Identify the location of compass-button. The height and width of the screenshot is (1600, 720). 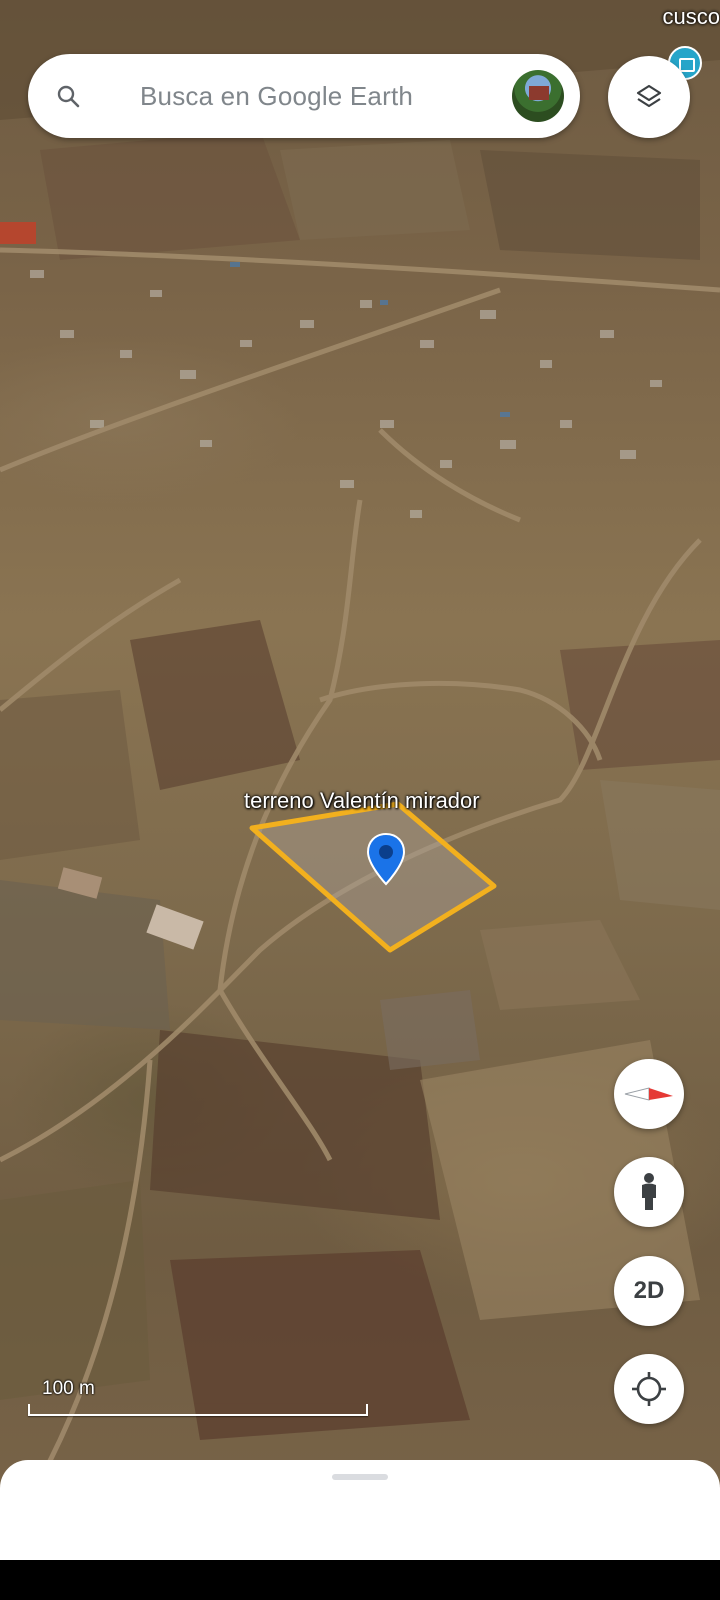
(649, 1094).